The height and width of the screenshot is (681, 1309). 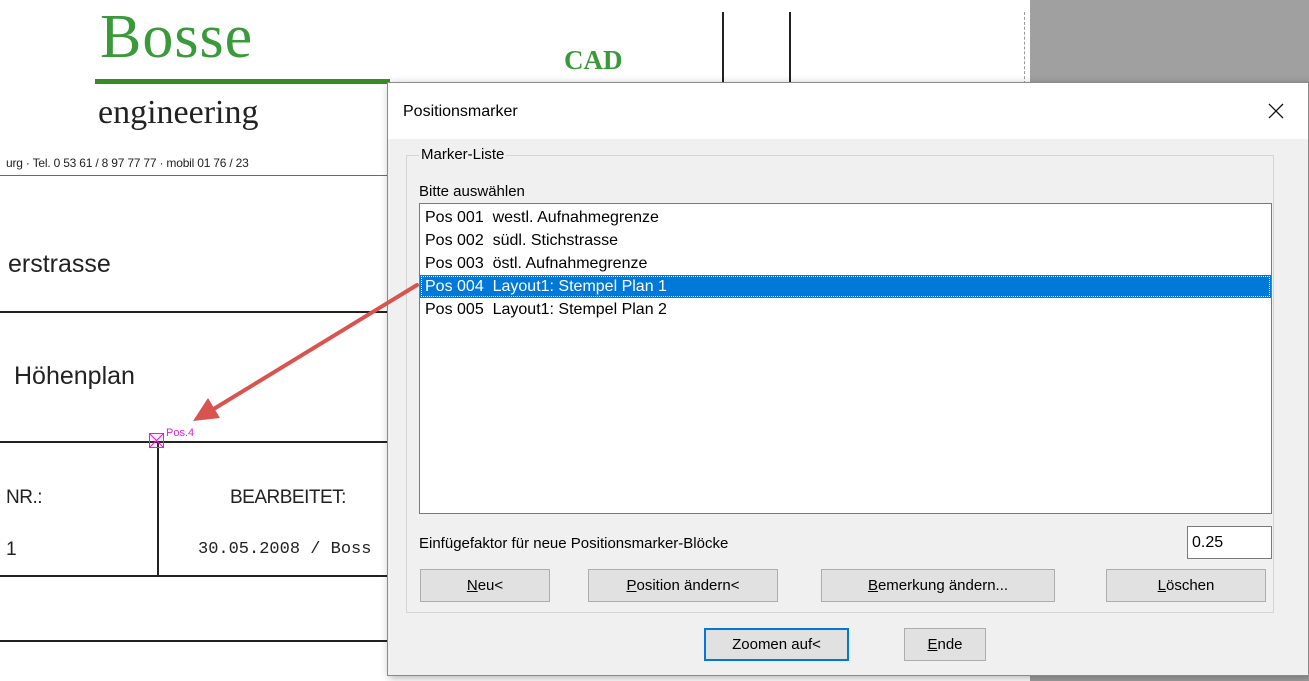 What do you see at coordinates (178, 112) in the screenshot?
I see `company-logo-subtitle: engineering` at bounding box center [178, 112].